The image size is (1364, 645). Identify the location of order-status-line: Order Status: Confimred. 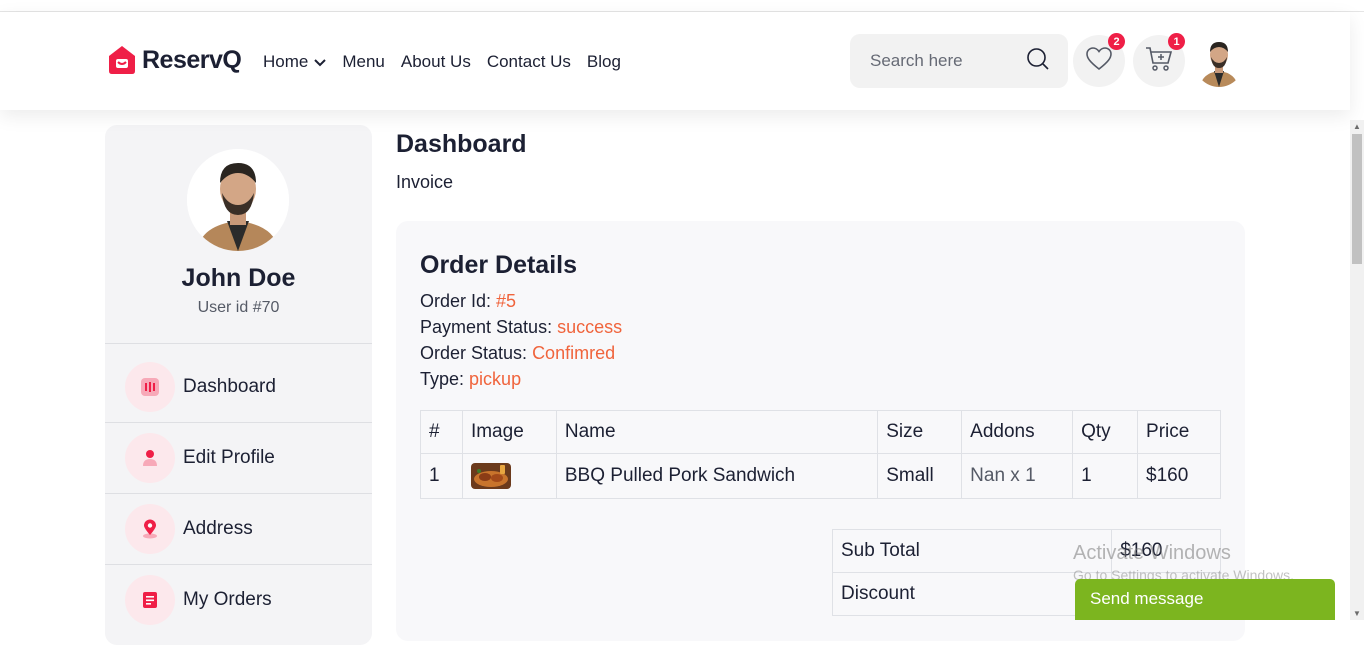
(517, 353).